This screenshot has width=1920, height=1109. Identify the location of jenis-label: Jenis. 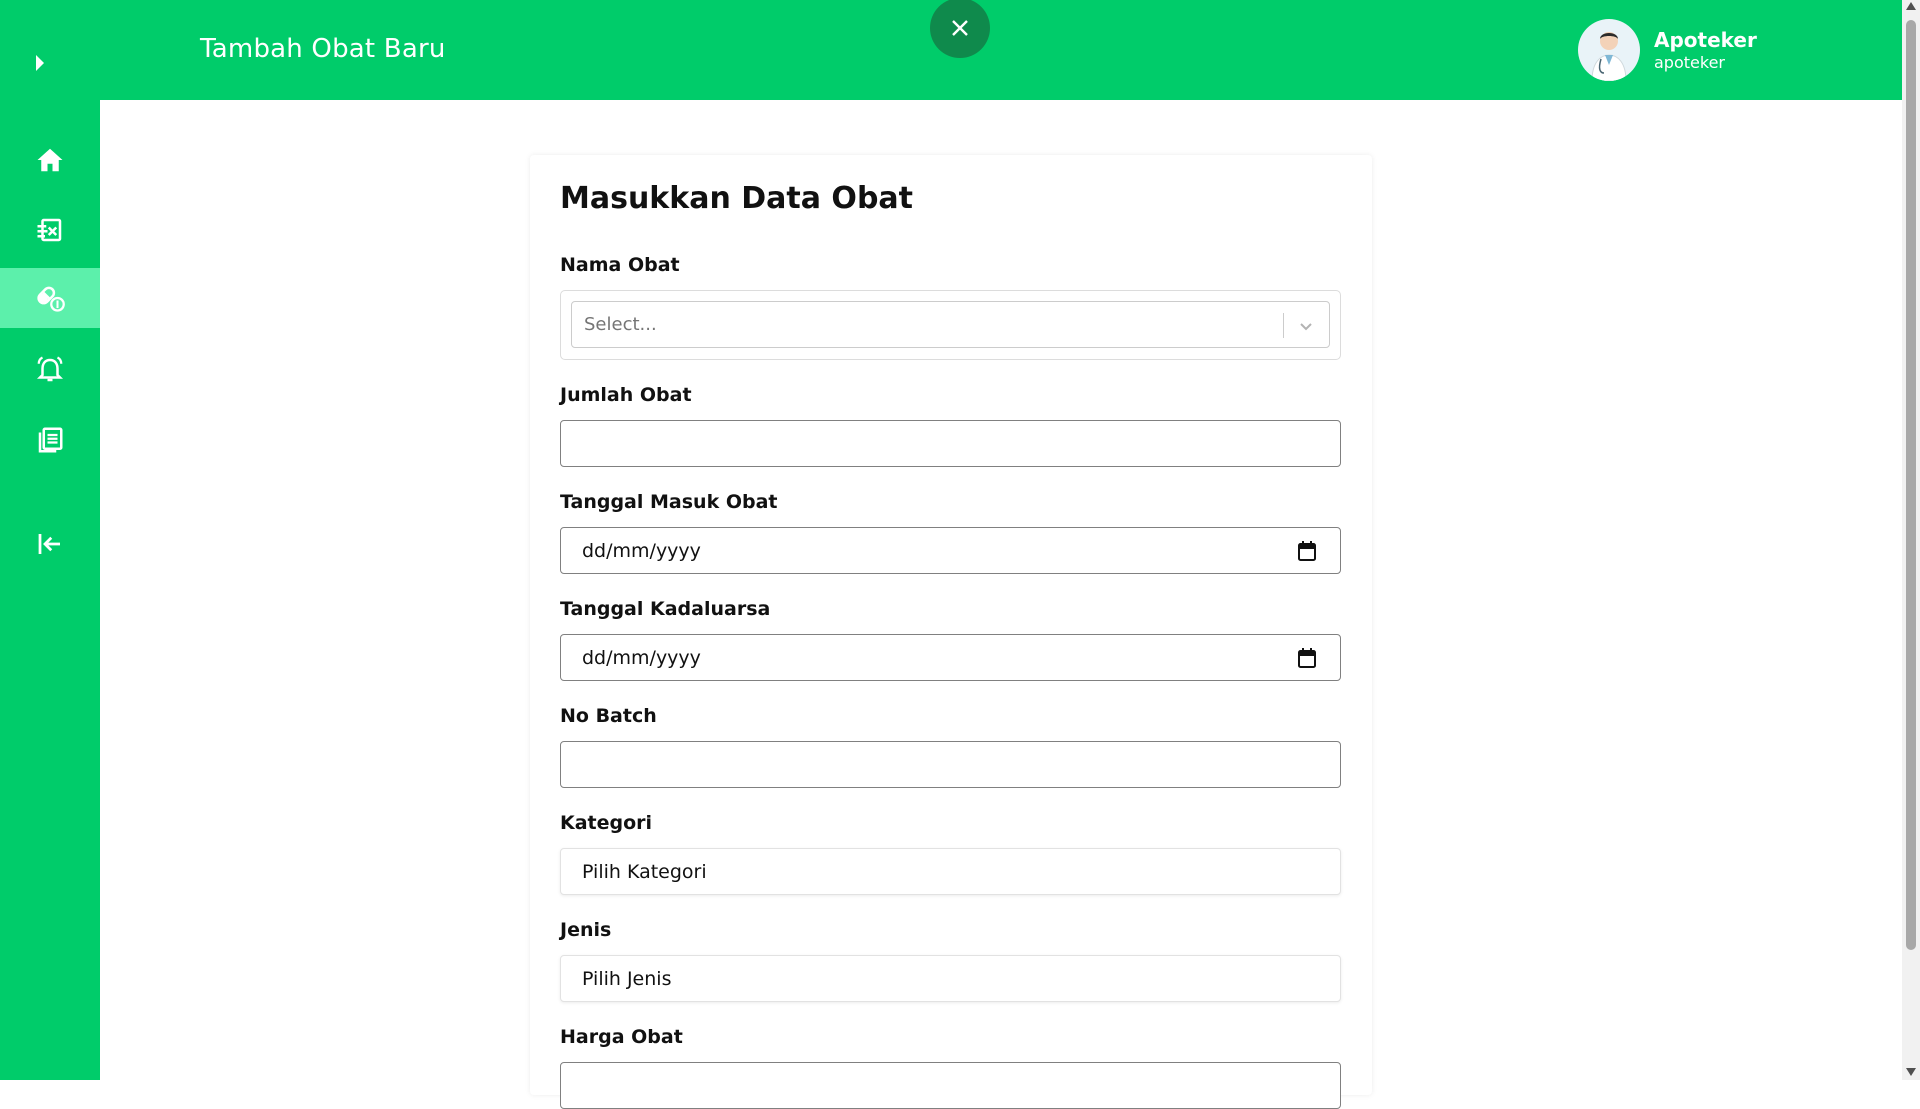
(586, 930).